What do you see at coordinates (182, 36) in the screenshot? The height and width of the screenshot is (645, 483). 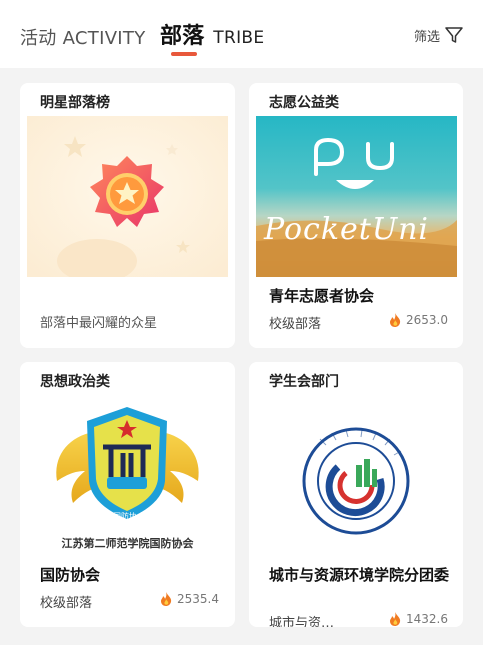 I see `tab-tribe-cn: 部落` at bounding box center [182, 36].